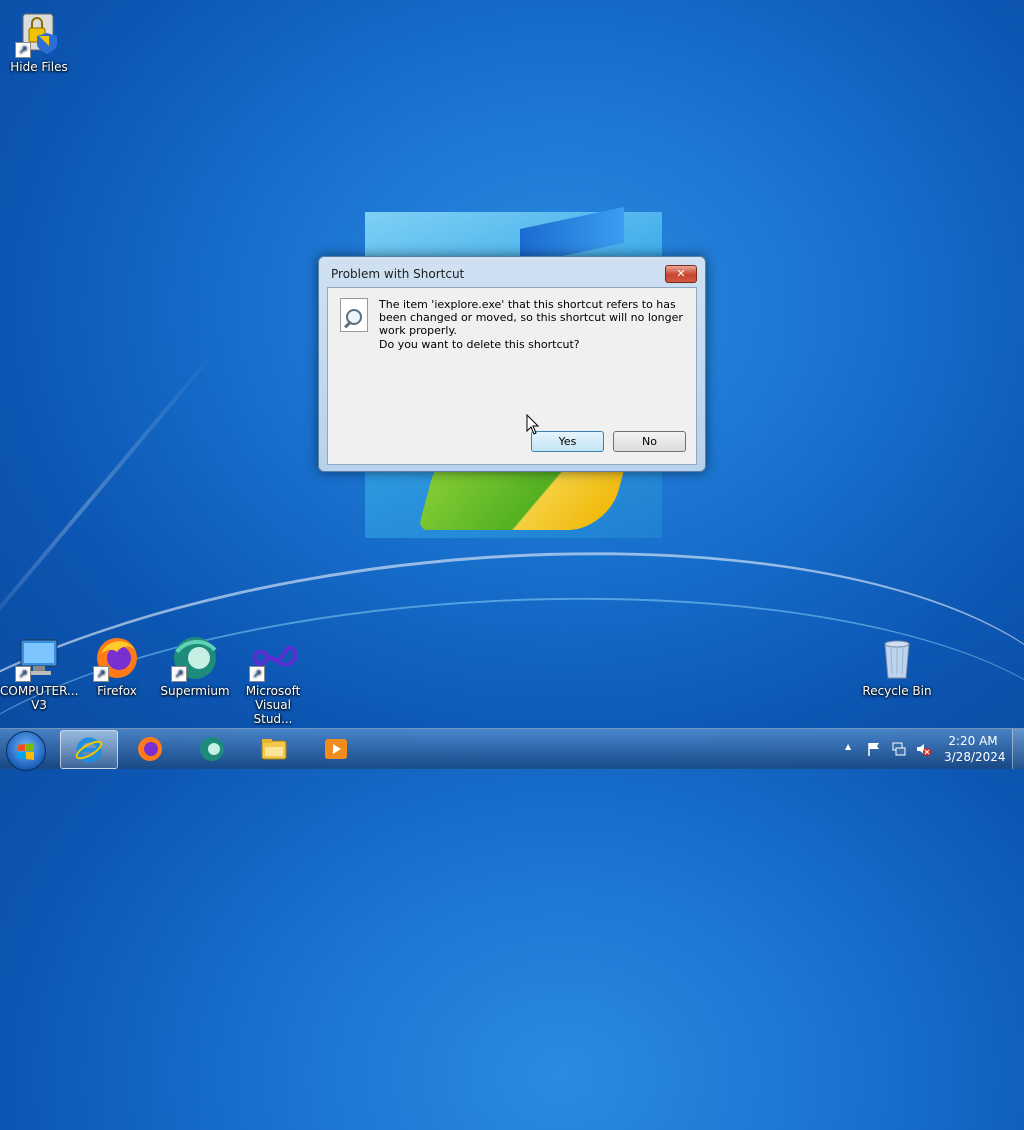  What do you see at coordinates (975, 757) in the screenshot?
I see `clock-date: 3/28/2024` at bounding box center [975, 757].